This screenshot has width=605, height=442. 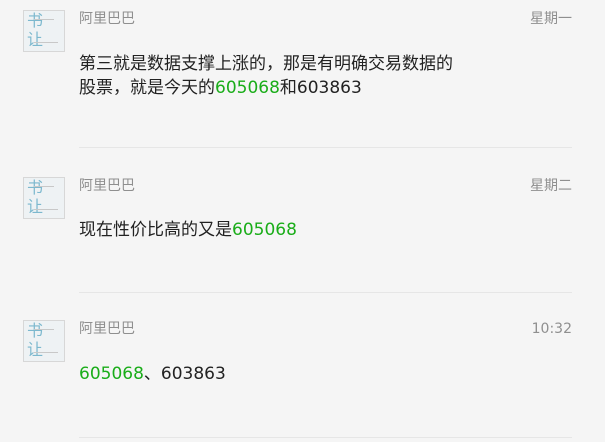 What do you see at coordinates (551, 329) in the screenshot?
I see `message-time: 10:32` at bounding box center [551, 329].